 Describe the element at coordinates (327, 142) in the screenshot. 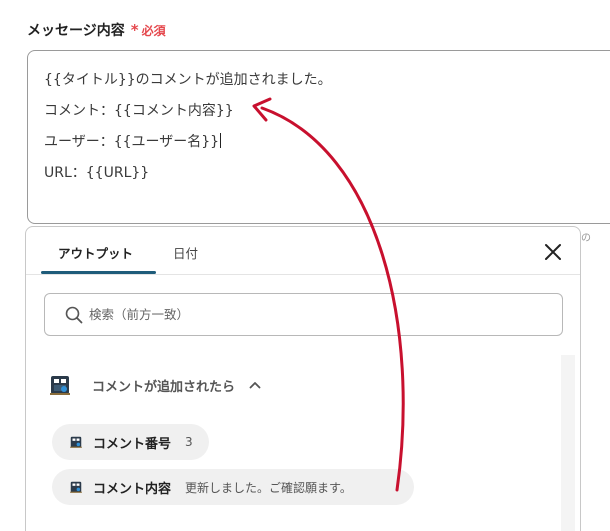

I see `message-line-3: ユーザー：{{ユーザー名}}` at that location.